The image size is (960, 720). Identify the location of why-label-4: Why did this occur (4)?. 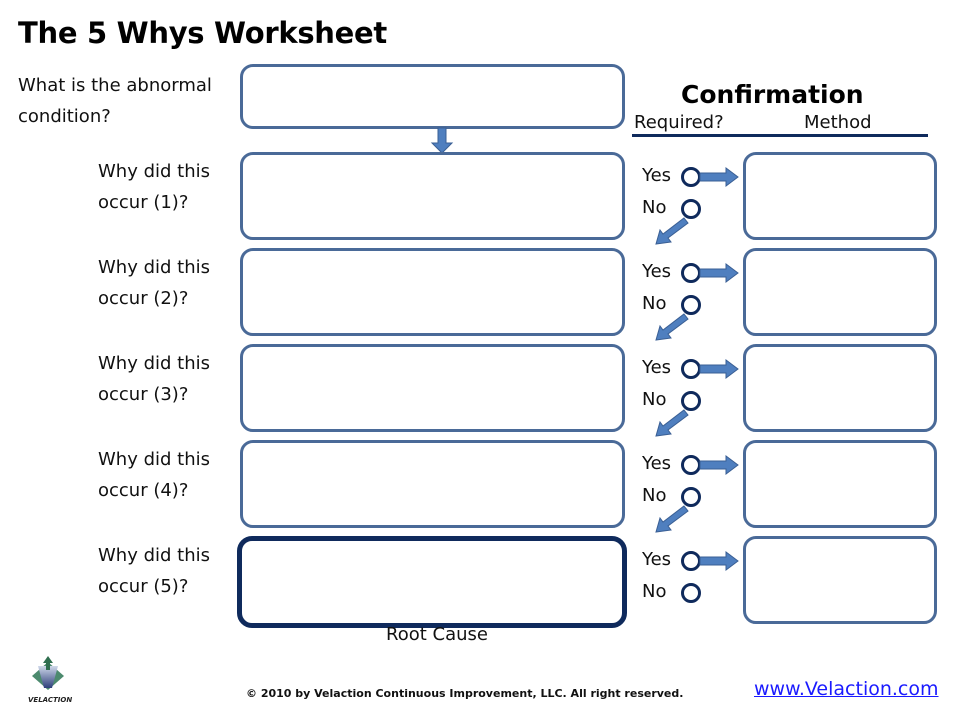
(154, 475).